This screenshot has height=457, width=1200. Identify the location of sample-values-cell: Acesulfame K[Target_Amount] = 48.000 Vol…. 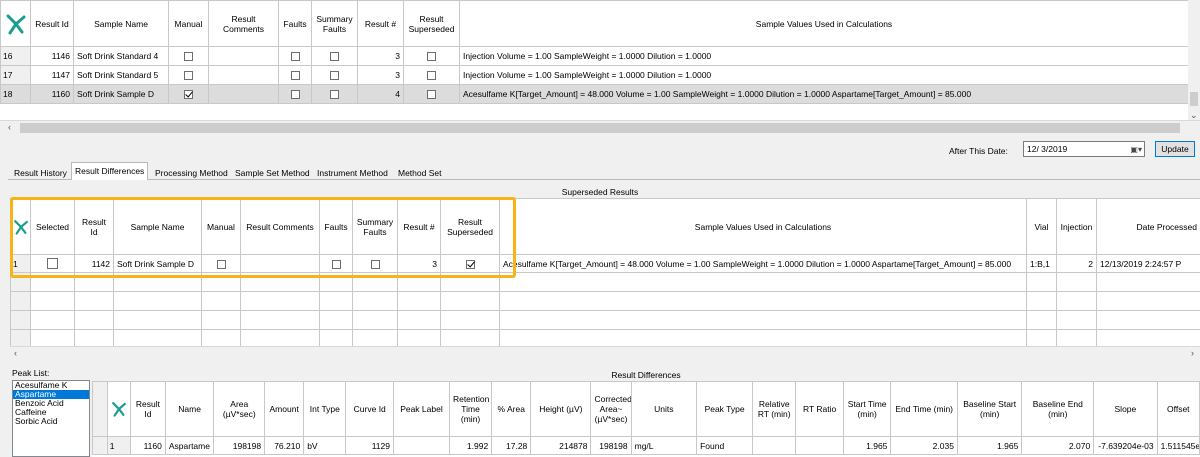
(763, 263).